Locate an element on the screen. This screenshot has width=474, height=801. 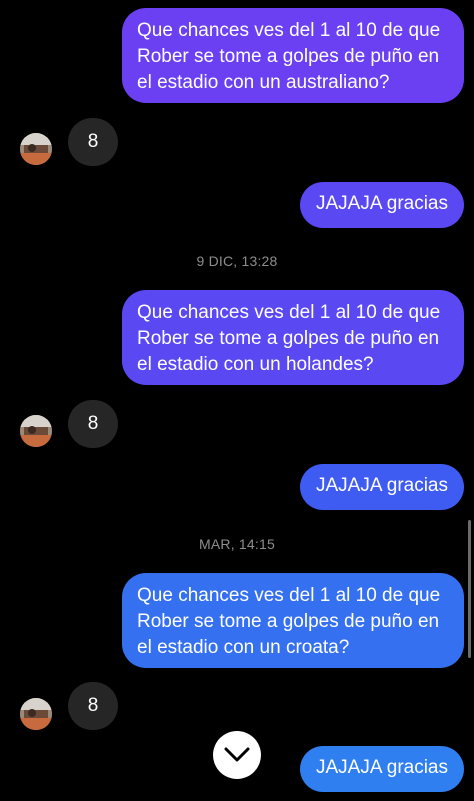
message-timestamp: MAR, 14:15 is located at coordinates (237, 544).